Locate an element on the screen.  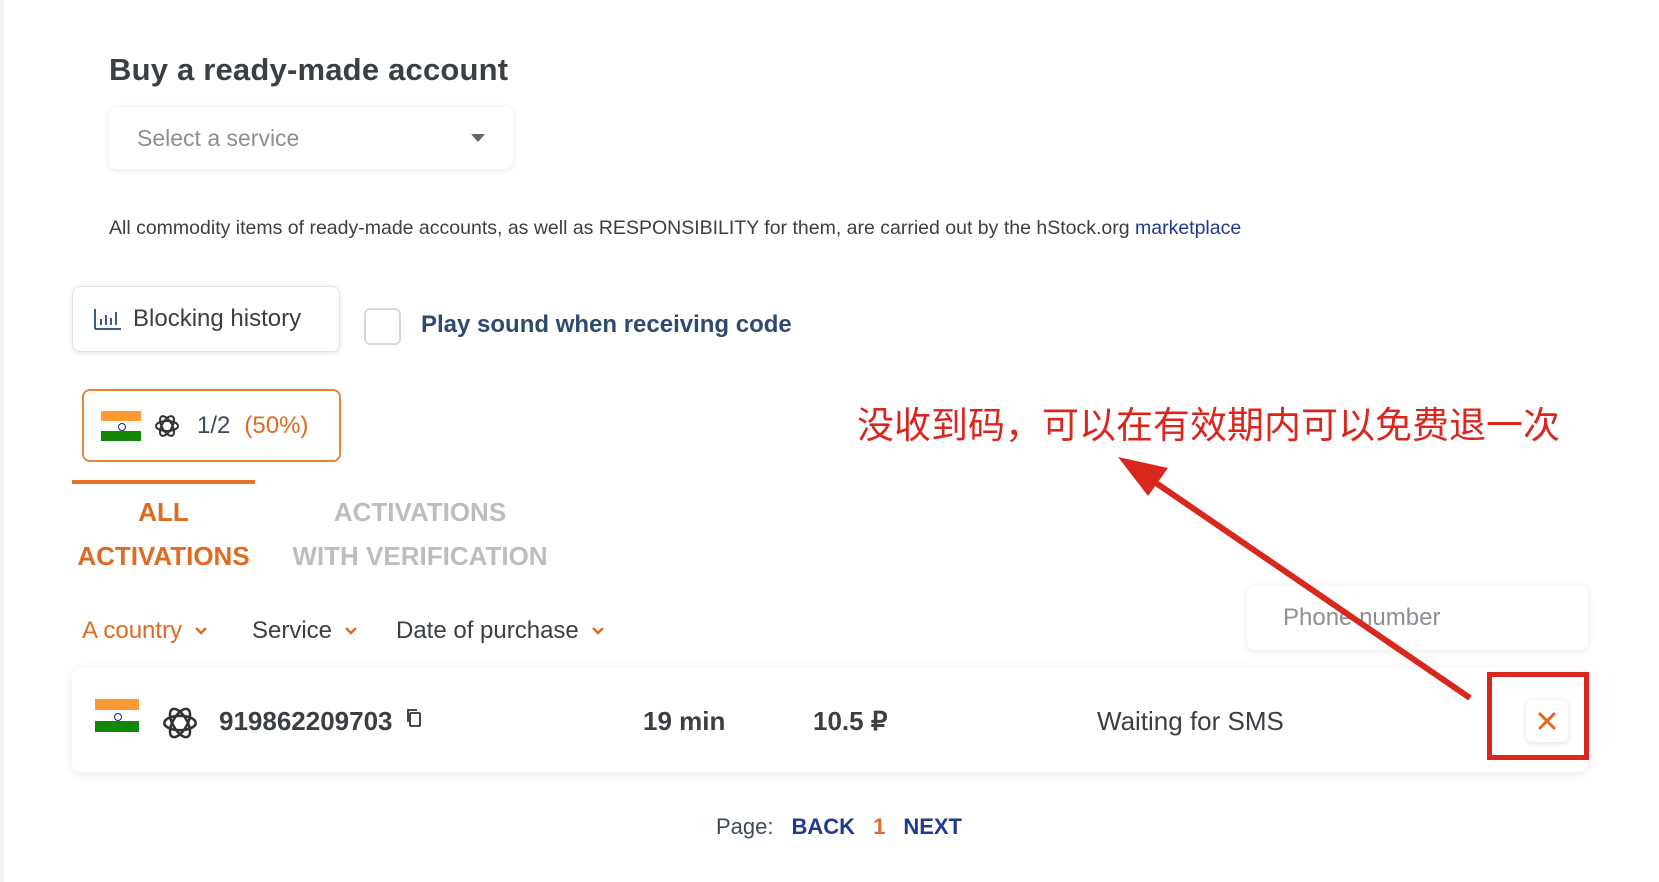
bar-chart-icon is located at coordinates (108, 319).